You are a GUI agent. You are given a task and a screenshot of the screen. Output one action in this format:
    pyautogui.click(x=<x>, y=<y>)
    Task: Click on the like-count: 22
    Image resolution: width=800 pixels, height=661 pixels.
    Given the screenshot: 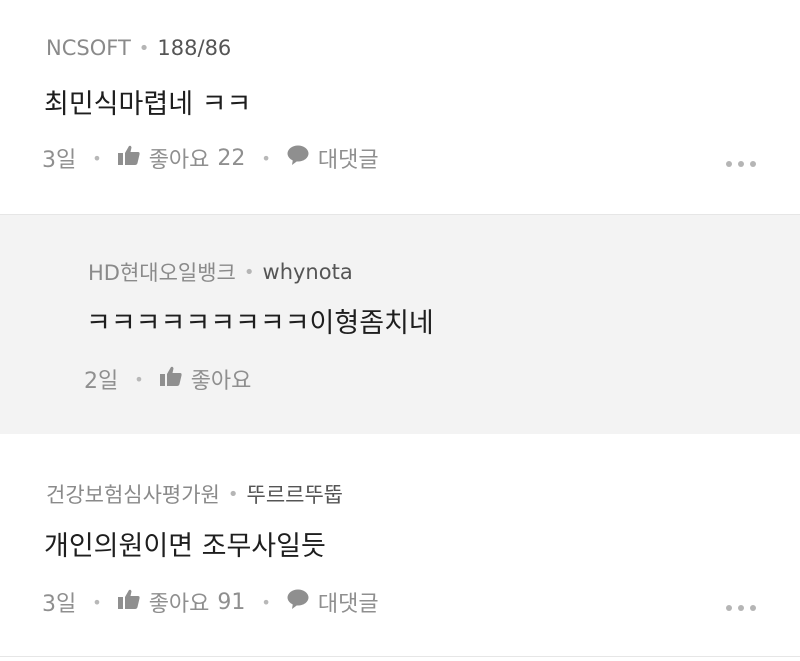 What is the action you would take?
    pyautogui.click(x=231, y=158)
    